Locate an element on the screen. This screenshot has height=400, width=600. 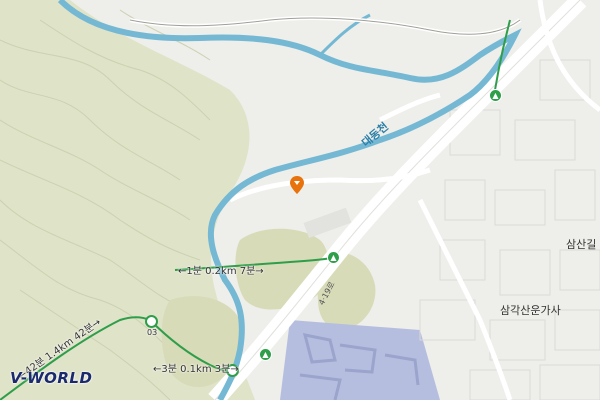
trail-segment-label: ←3분 0.1km 3분→ is located at coordinates (196, 369).